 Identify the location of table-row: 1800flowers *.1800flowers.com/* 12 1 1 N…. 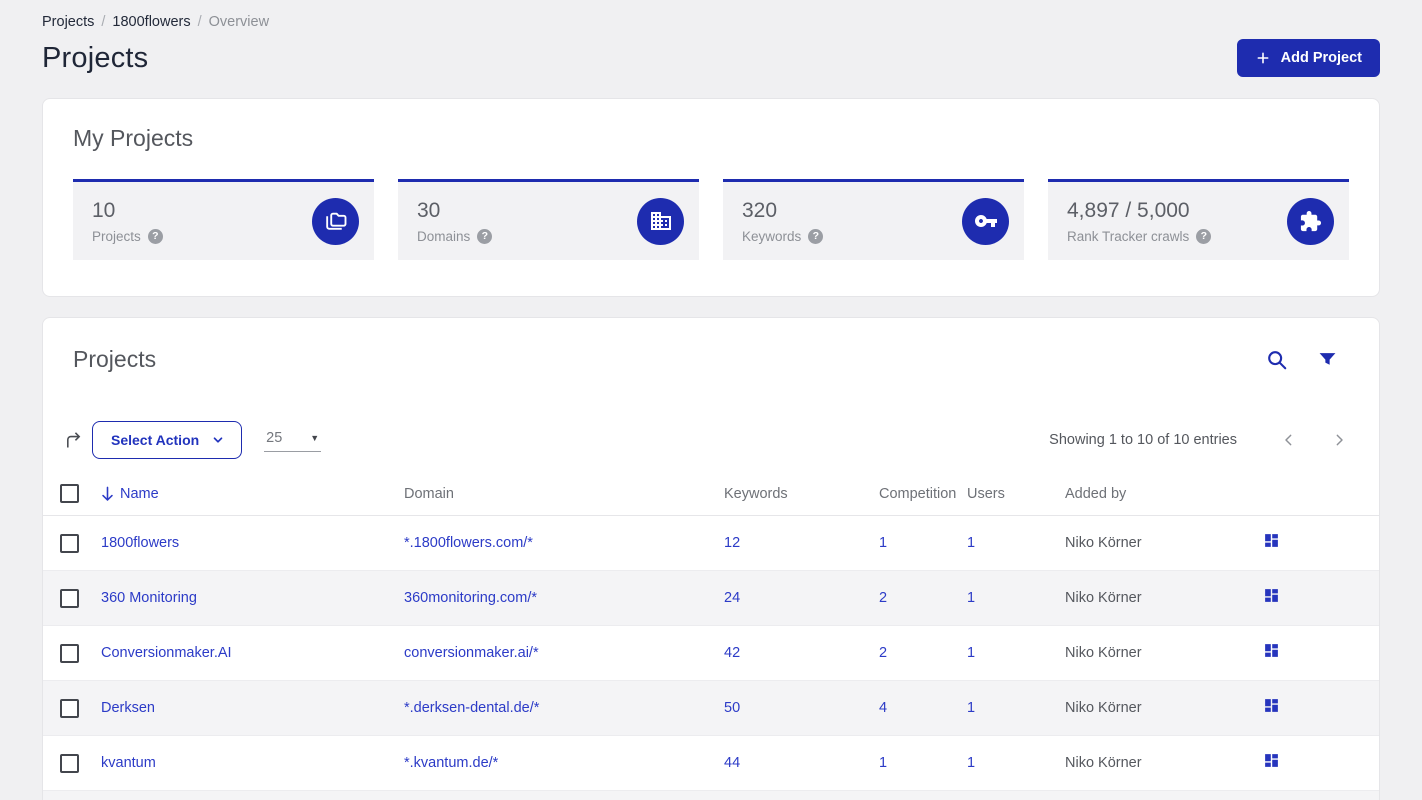
(711, 543).